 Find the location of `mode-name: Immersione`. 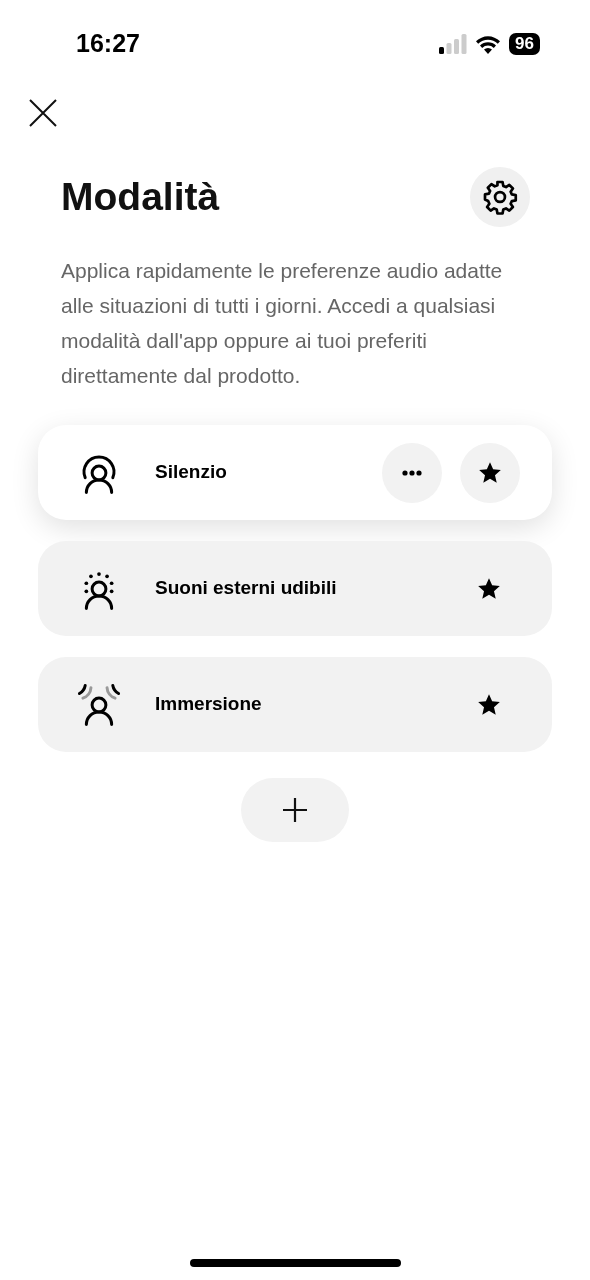

mode-name: Immersione is located at coordinates (209, 704).